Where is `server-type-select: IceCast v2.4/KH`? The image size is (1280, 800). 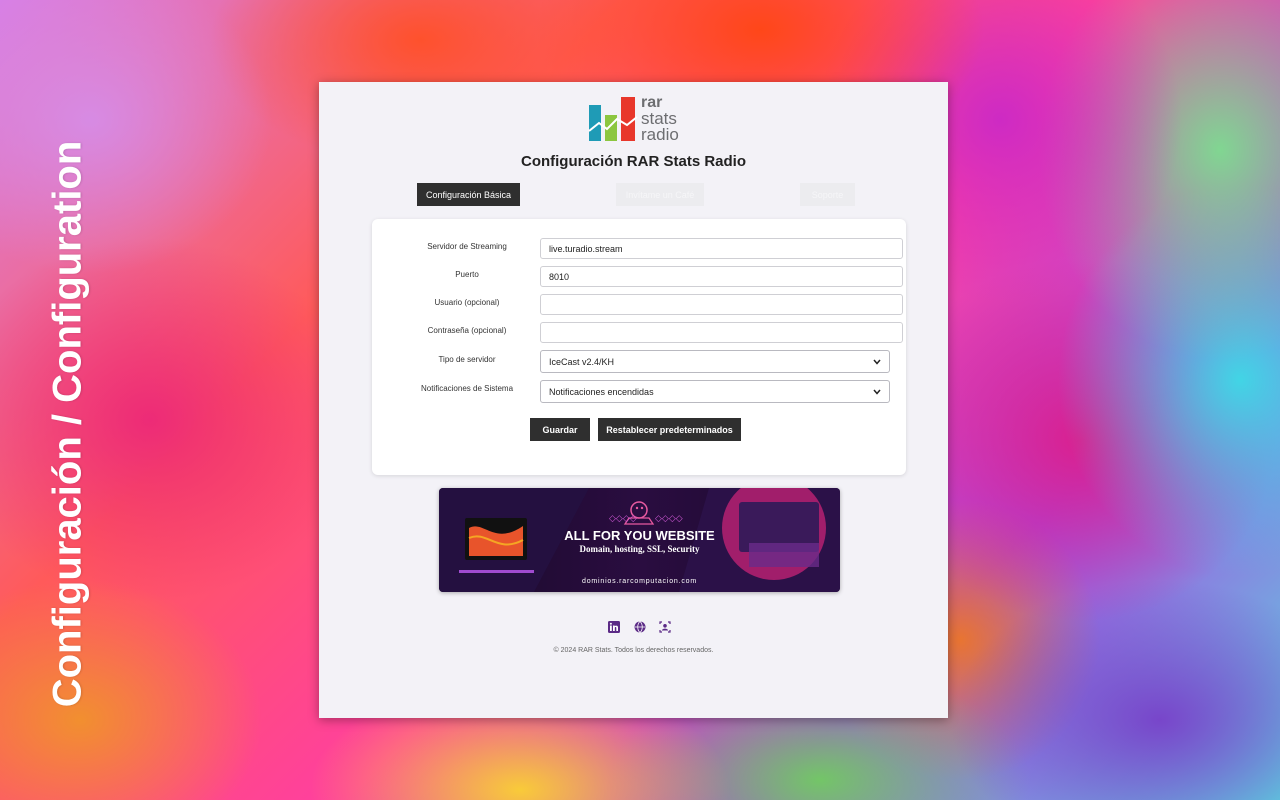 server-type-select: IceCast v2.4/KH is located at coordinates (715, 361).